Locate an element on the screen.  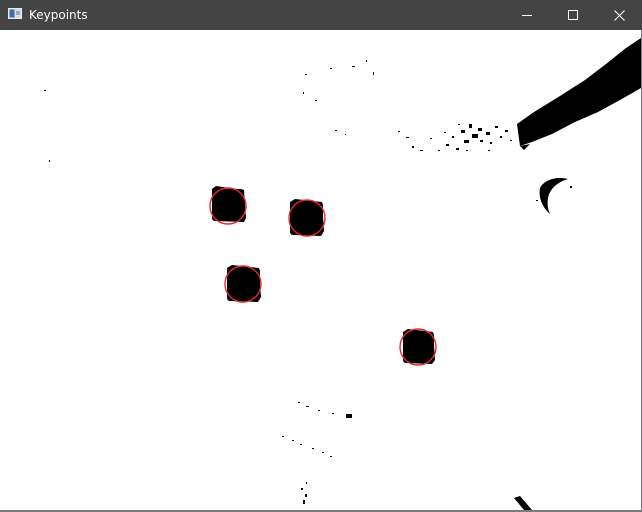
maximize-icon is located at coordinates (573, 15).